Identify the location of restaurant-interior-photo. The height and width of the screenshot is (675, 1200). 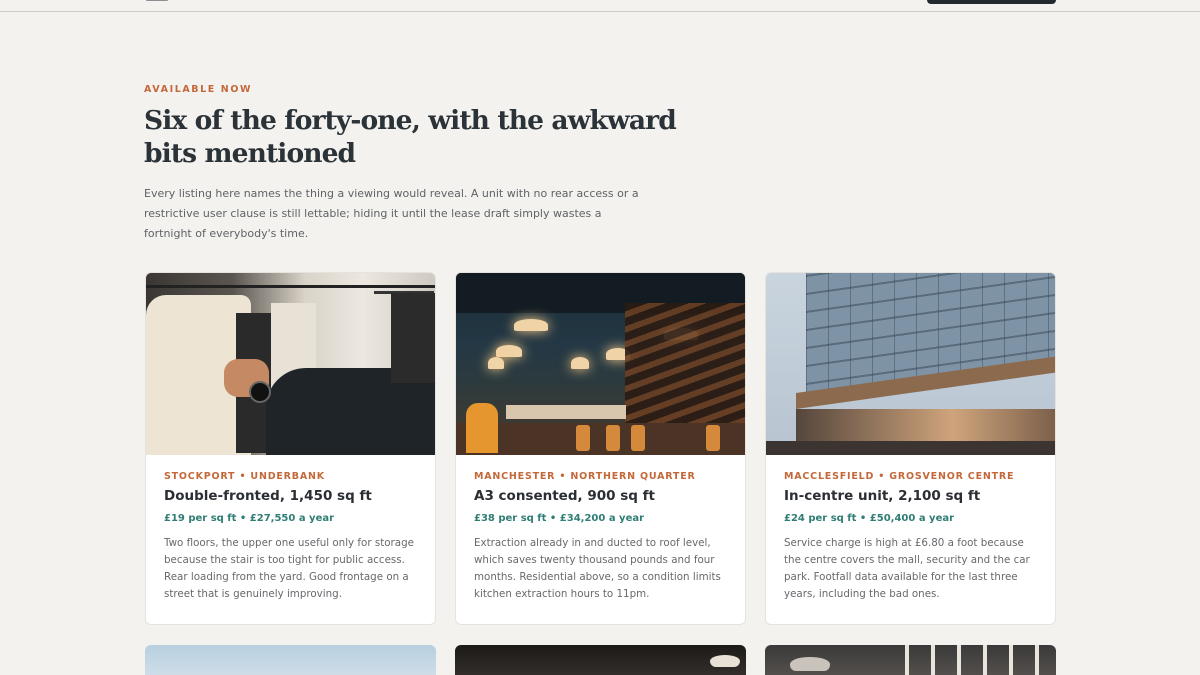
(600, 364).